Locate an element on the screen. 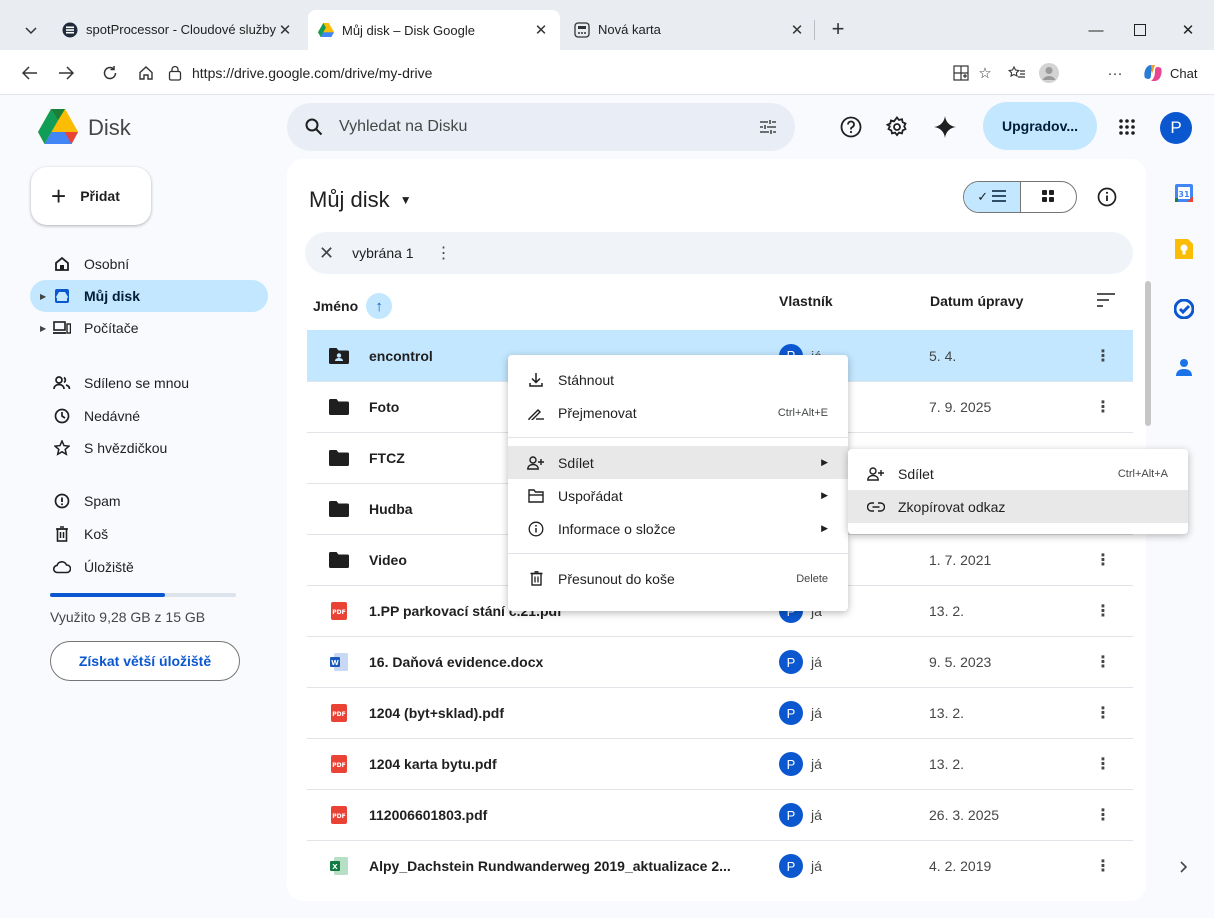  drive-logo: Disk is located at coordinates (84, 128).